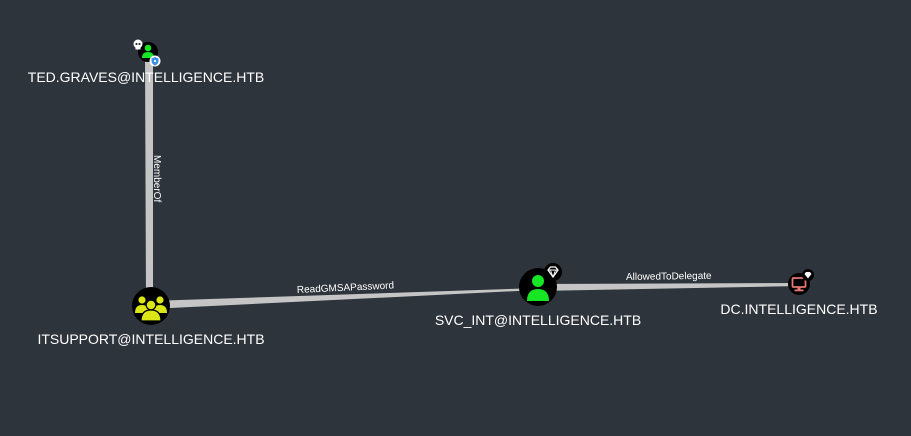 The width and height of the screenshot is (911, 436). I want to click on node-label-dc: DC.INTELLIGENCE.HTB, so click(798, 309).